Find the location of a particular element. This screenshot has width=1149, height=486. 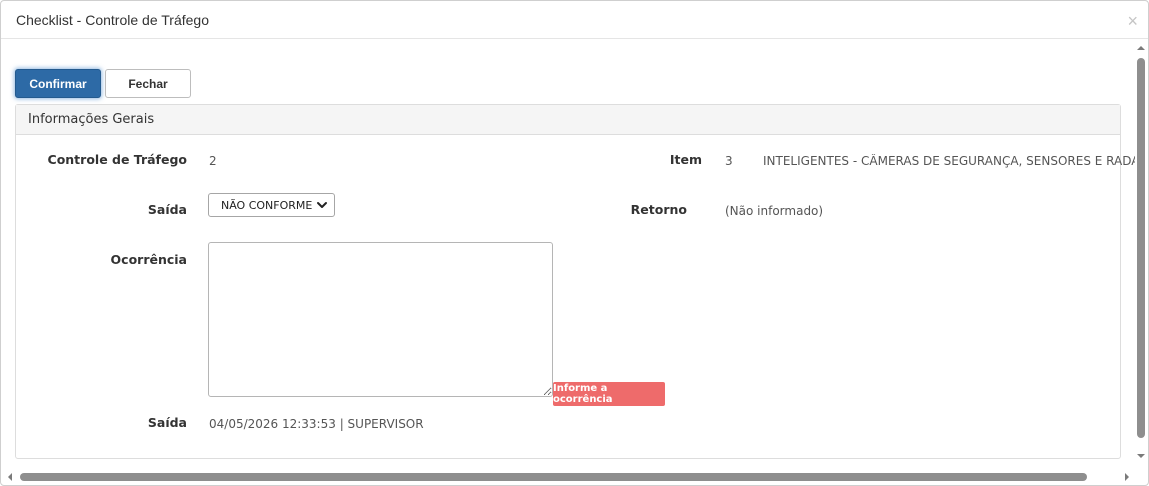

horizontal-scroll-thumb is located at coordinates (553, 477).